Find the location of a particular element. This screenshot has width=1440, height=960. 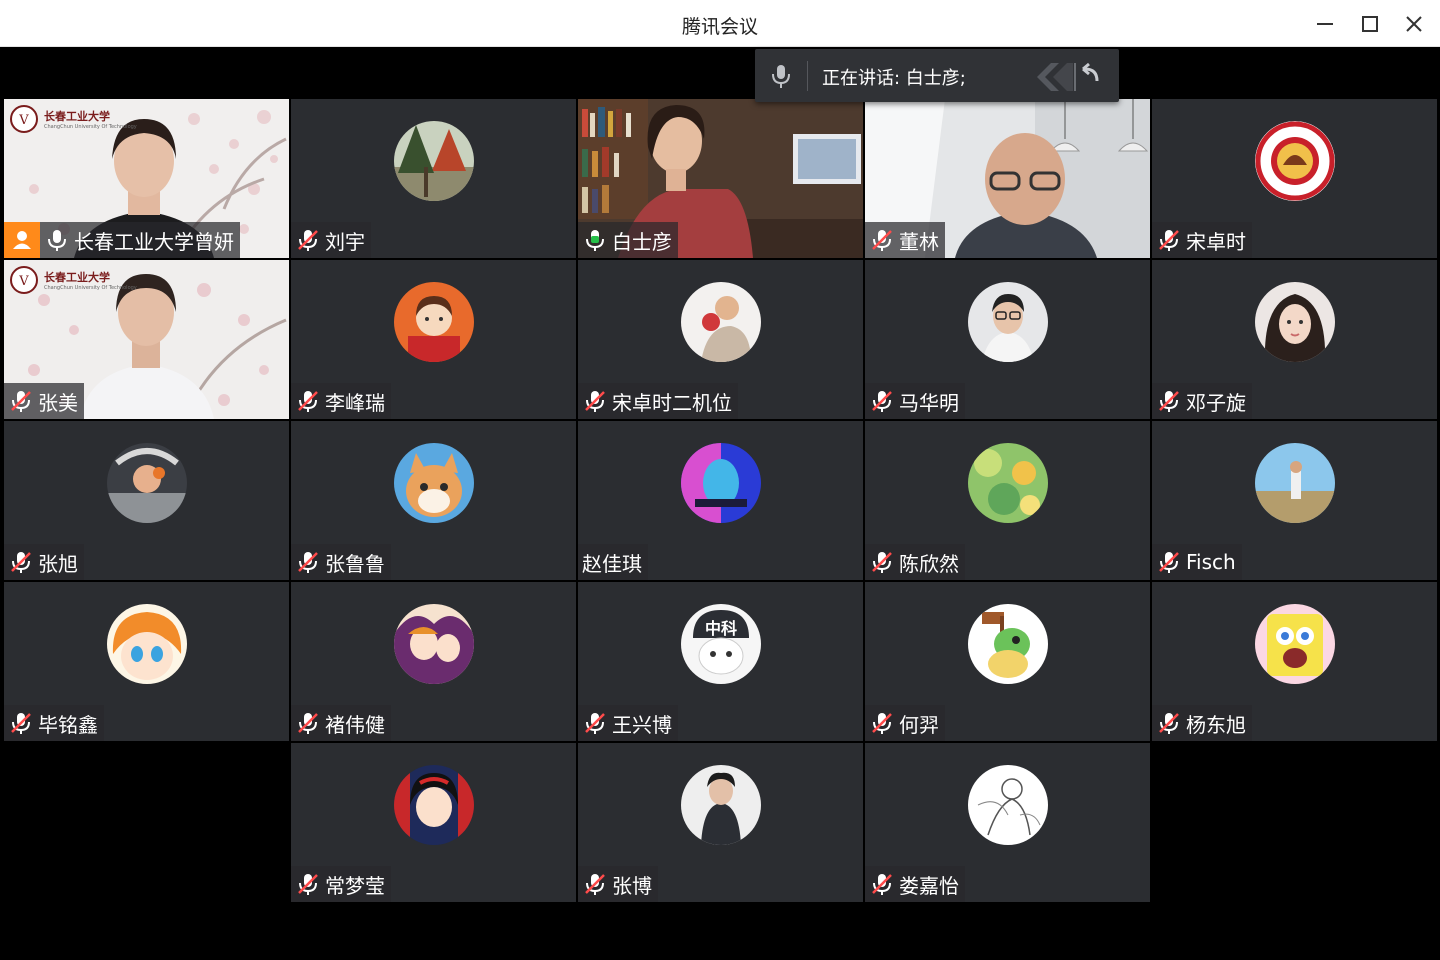

participant-tile: 中科 王兴博 is located at coordinates (720, 661).